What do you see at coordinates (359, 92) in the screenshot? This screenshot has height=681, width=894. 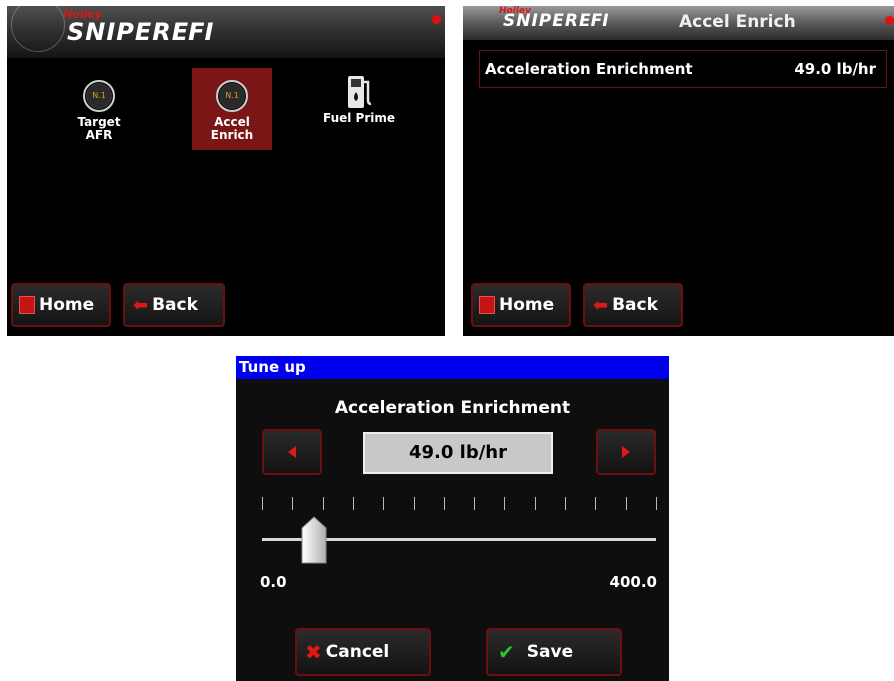 I see `fuel-pump-icon` at bounding box center [359, 92].